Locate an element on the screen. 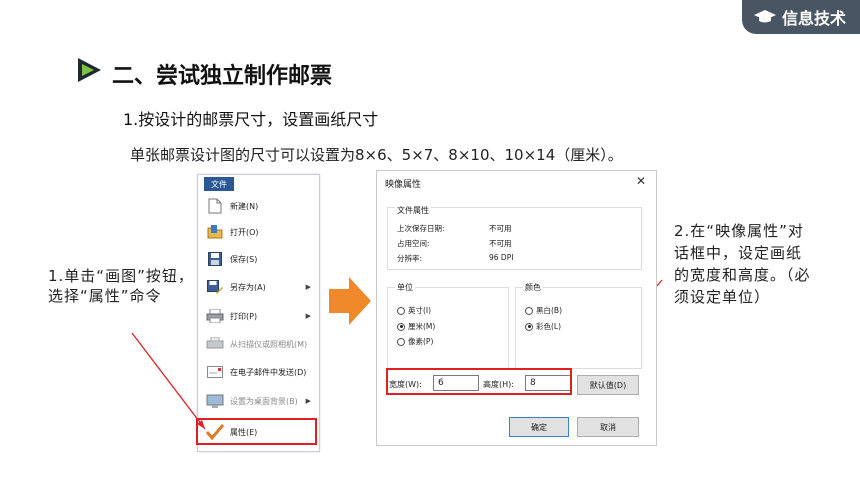  ok-button: 确定 is located at coordinates (539, 427).